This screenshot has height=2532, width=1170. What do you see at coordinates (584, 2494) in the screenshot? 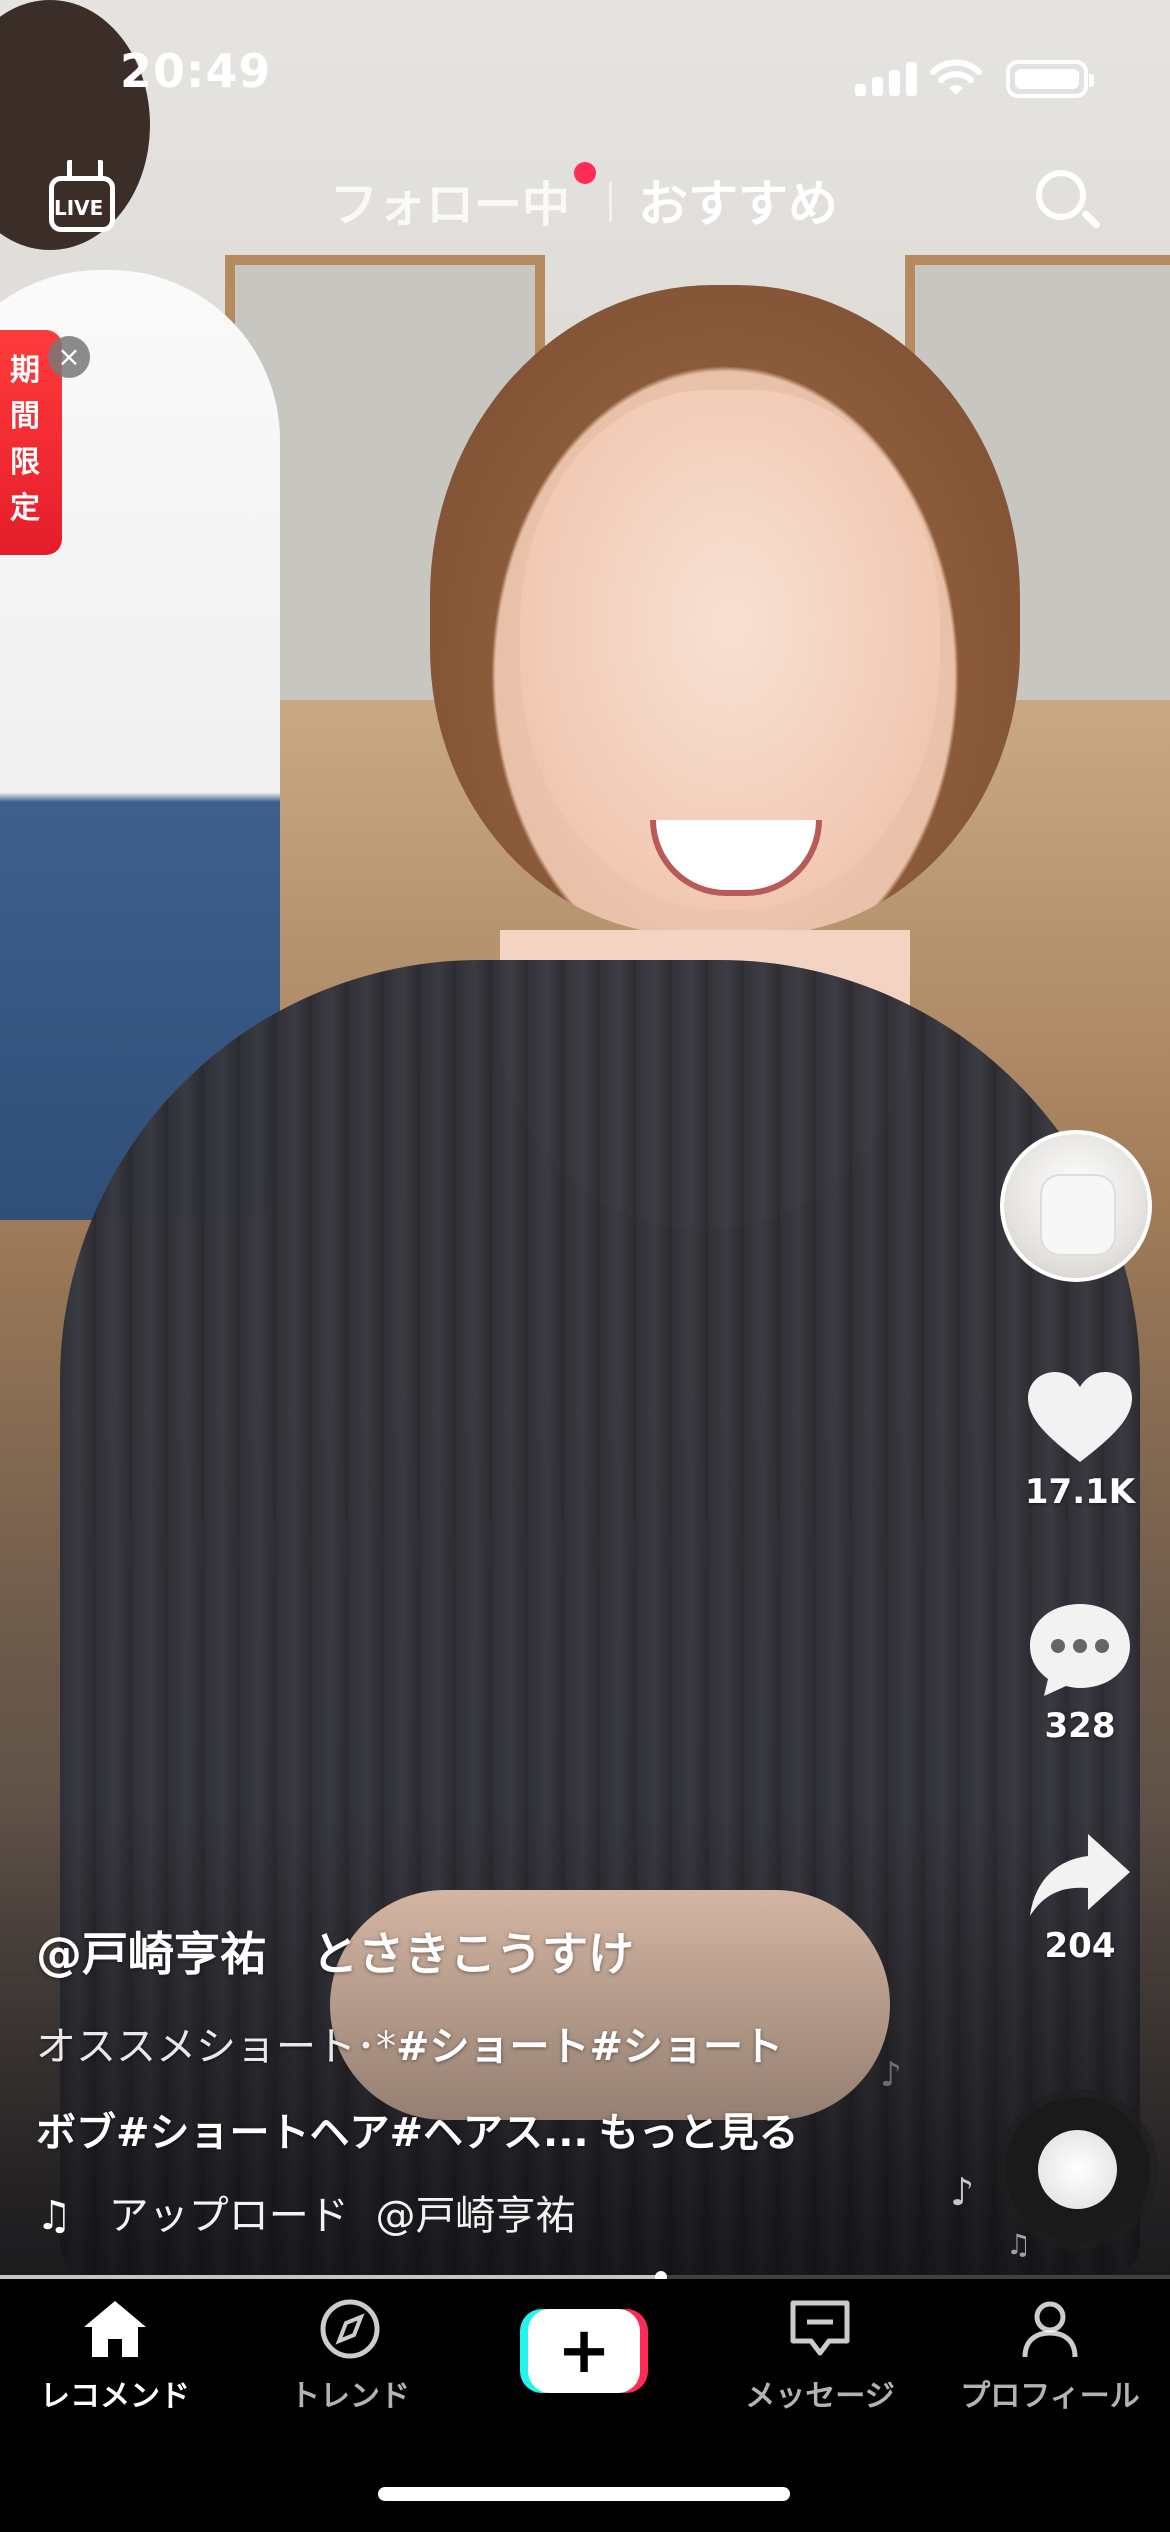
I see `home-indicator` at bounding box center [584, 2494].